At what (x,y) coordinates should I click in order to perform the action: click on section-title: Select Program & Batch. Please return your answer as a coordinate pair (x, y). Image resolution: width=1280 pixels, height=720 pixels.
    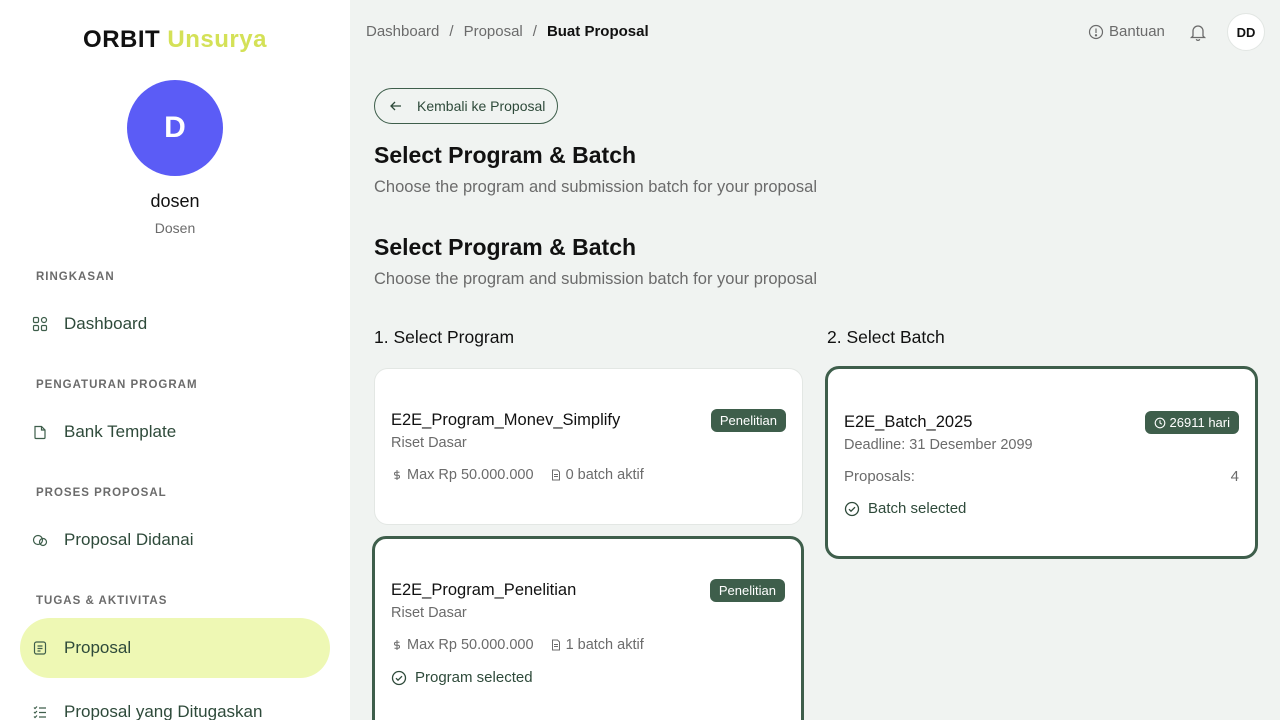
    Looking at the image, I should click on (505, 247).